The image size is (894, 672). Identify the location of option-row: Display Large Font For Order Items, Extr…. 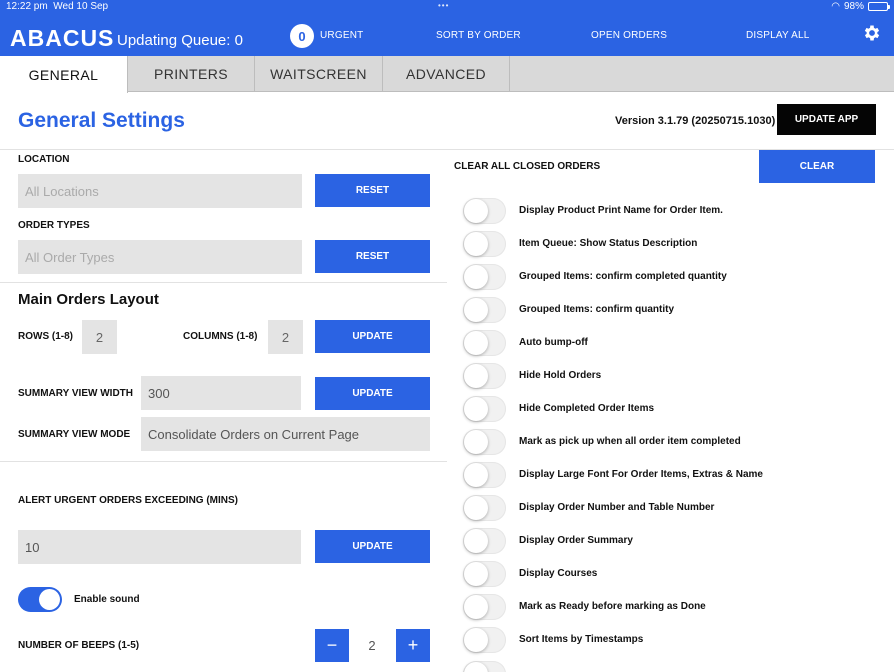
(673, 475).